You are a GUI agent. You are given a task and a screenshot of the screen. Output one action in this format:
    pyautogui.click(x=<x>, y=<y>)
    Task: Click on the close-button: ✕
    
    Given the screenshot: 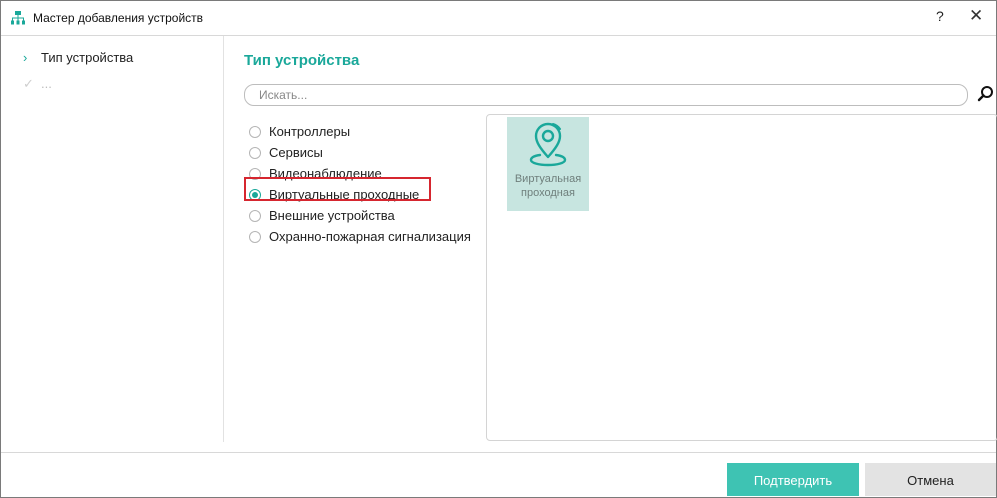 What is the action you would take?
    pyautogui.click(x=976, y=16)
    